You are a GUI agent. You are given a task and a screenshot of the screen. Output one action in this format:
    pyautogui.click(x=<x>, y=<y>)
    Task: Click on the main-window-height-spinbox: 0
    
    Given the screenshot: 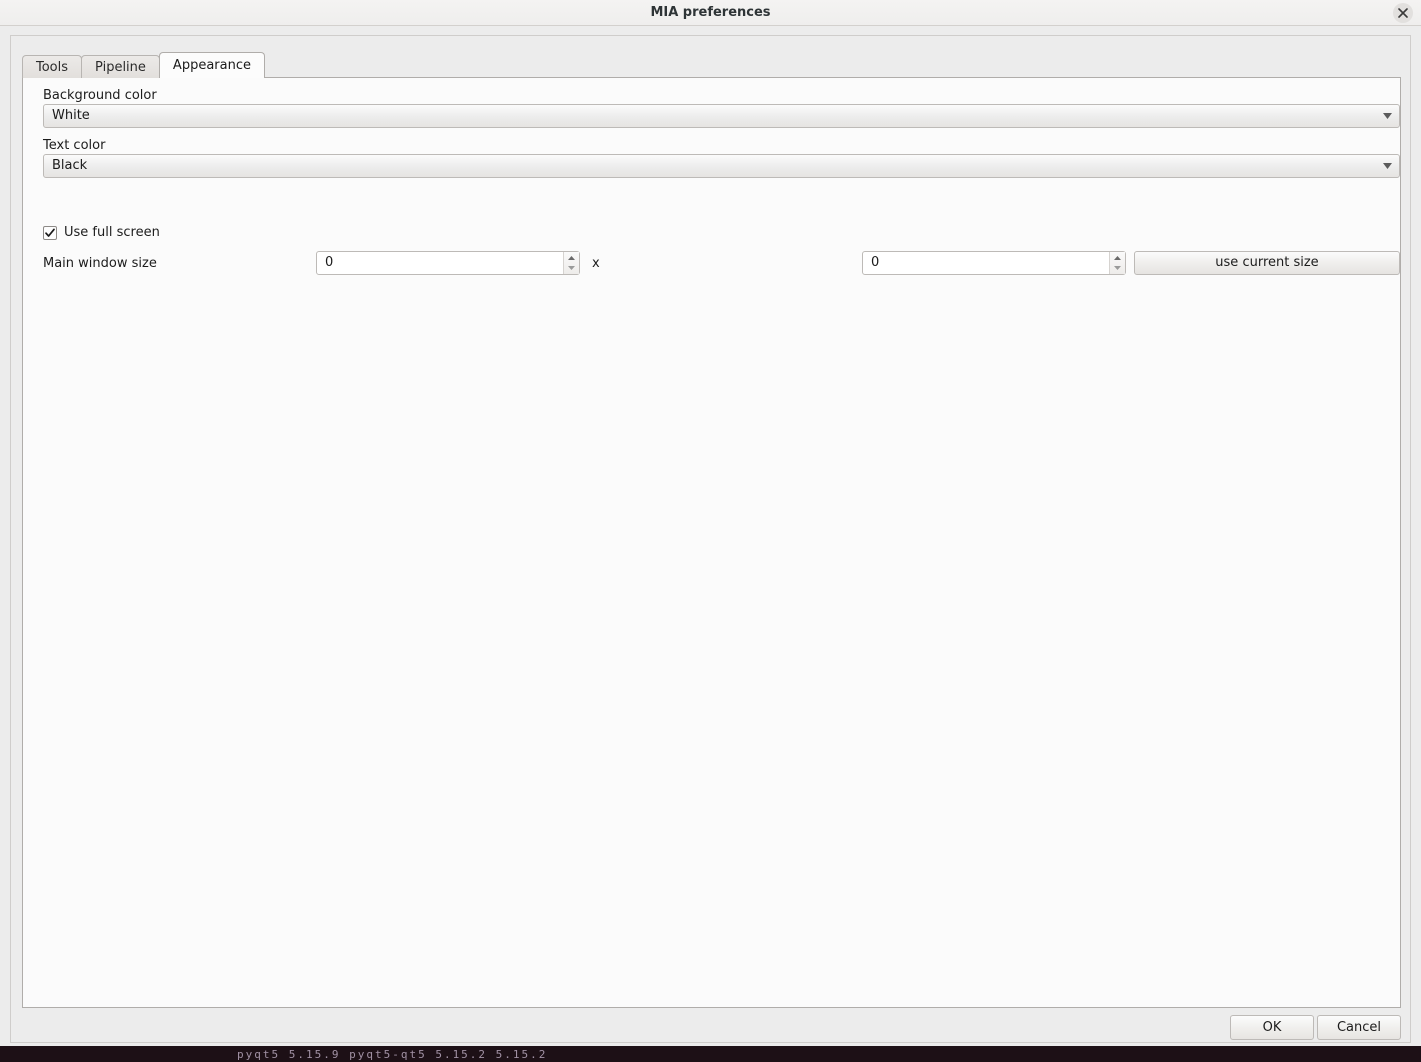 What is the action you would take?
    pyautogui.click(x=994, y=263)
    